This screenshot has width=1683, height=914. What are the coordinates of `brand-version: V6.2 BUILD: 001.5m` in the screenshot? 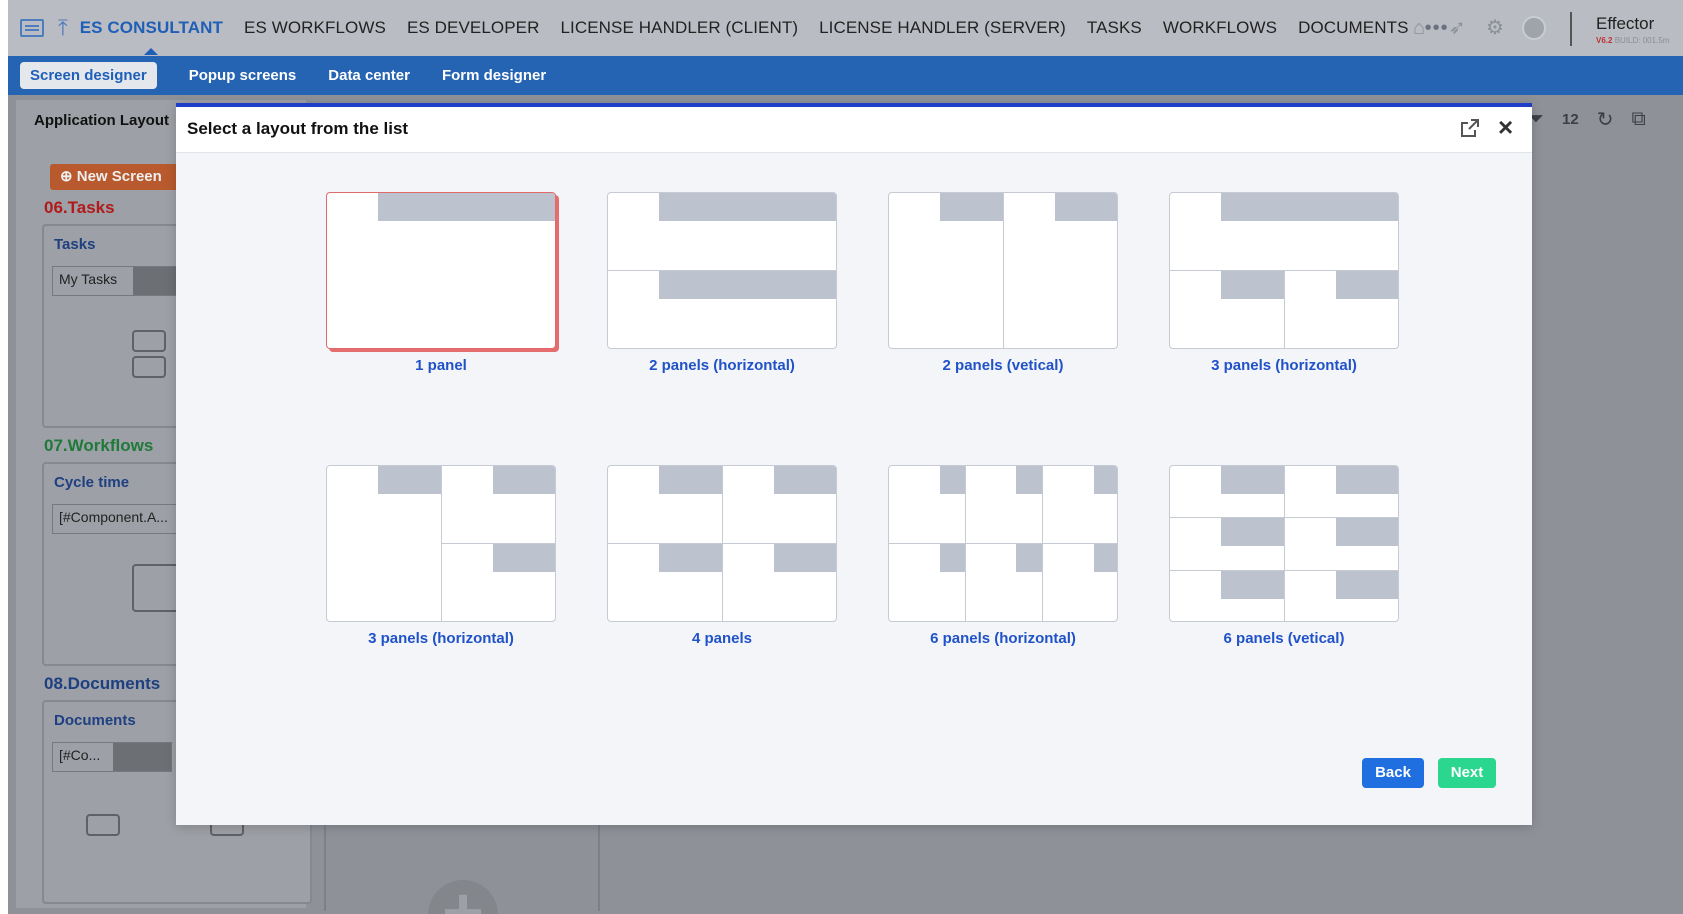 It's located at (1633, 40).